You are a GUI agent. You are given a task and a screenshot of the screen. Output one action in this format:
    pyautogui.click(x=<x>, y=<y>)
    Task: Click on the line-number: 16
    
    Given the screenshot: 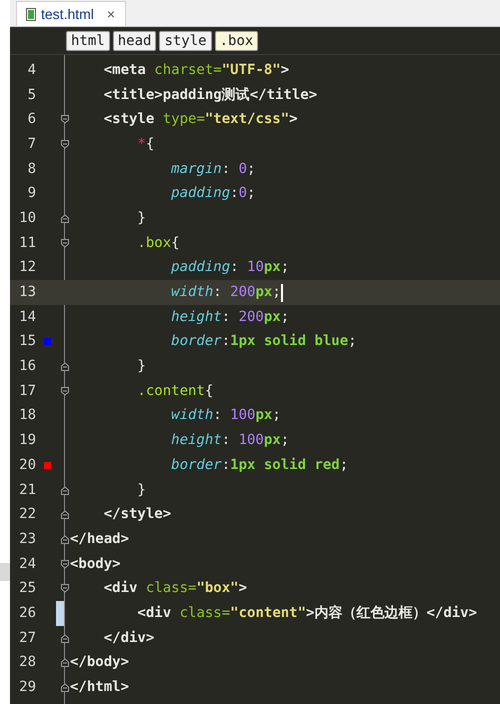 What is the action you would take?
    pyautogui.click(x=27, y=366)
    